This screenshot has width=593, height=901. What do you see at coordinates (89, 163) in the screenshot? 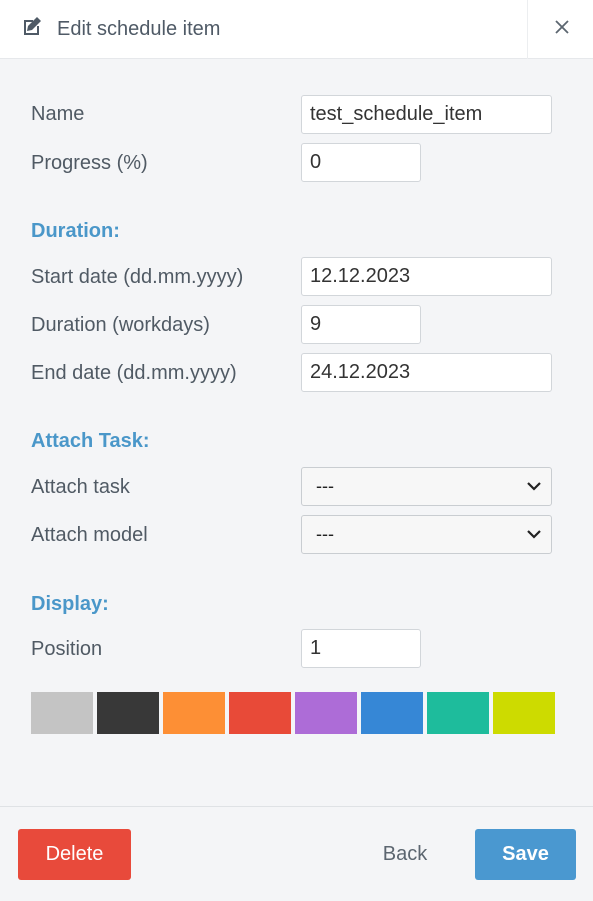
I see `progress-label: Progress (%)` at bounding box center [89, 163].